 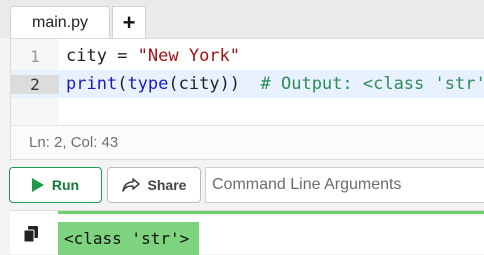 I want to click on cursor-position: Ln: 2, Col: 43, so click(x=74, y=142).